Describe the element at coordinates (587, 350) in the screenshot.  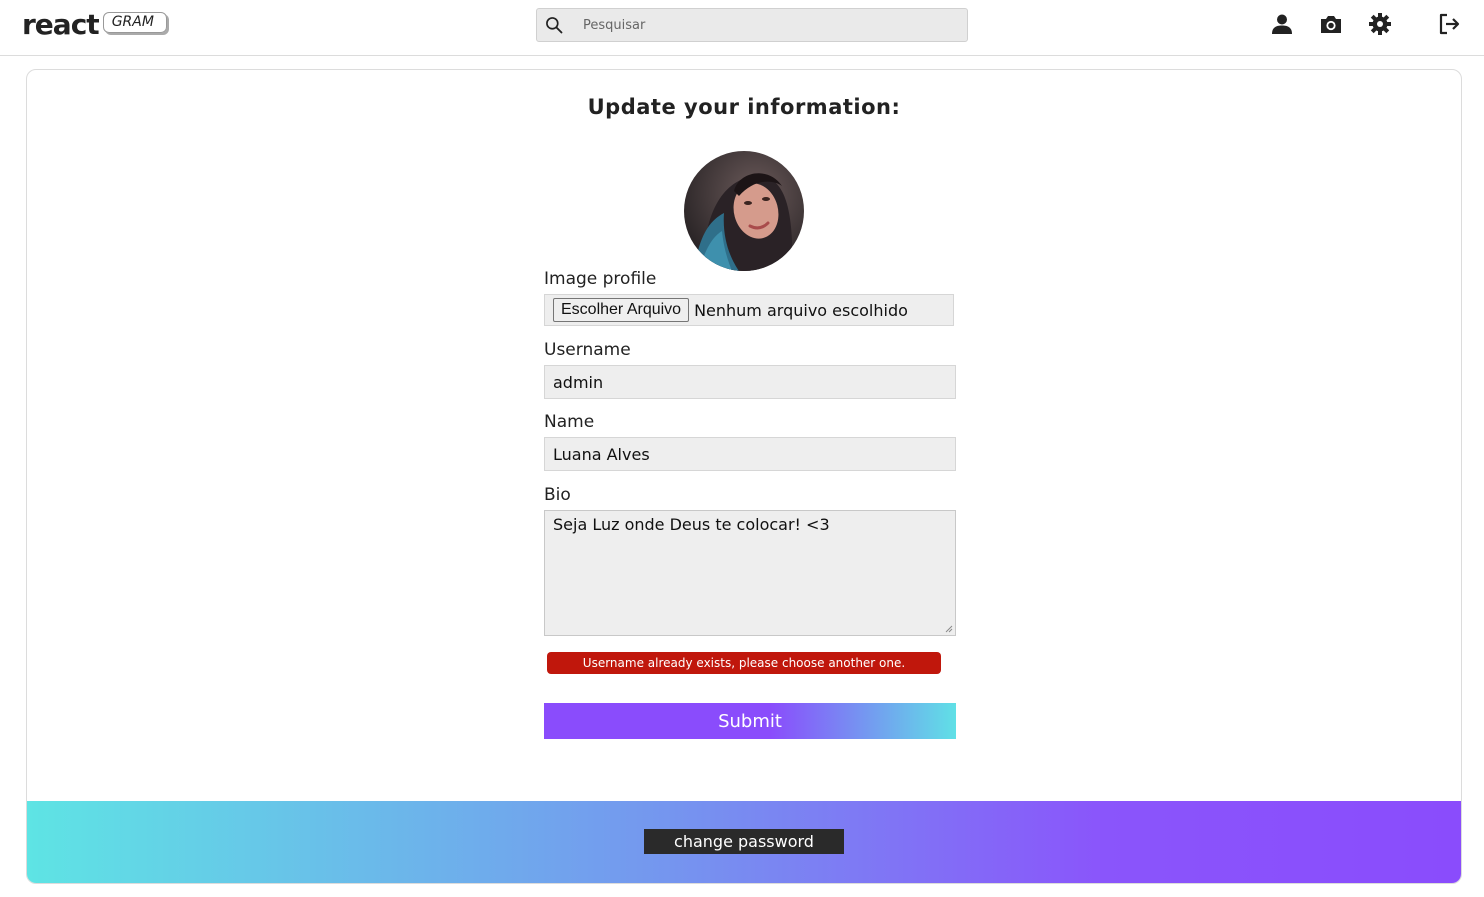
I see `username-label: Username` at that location.